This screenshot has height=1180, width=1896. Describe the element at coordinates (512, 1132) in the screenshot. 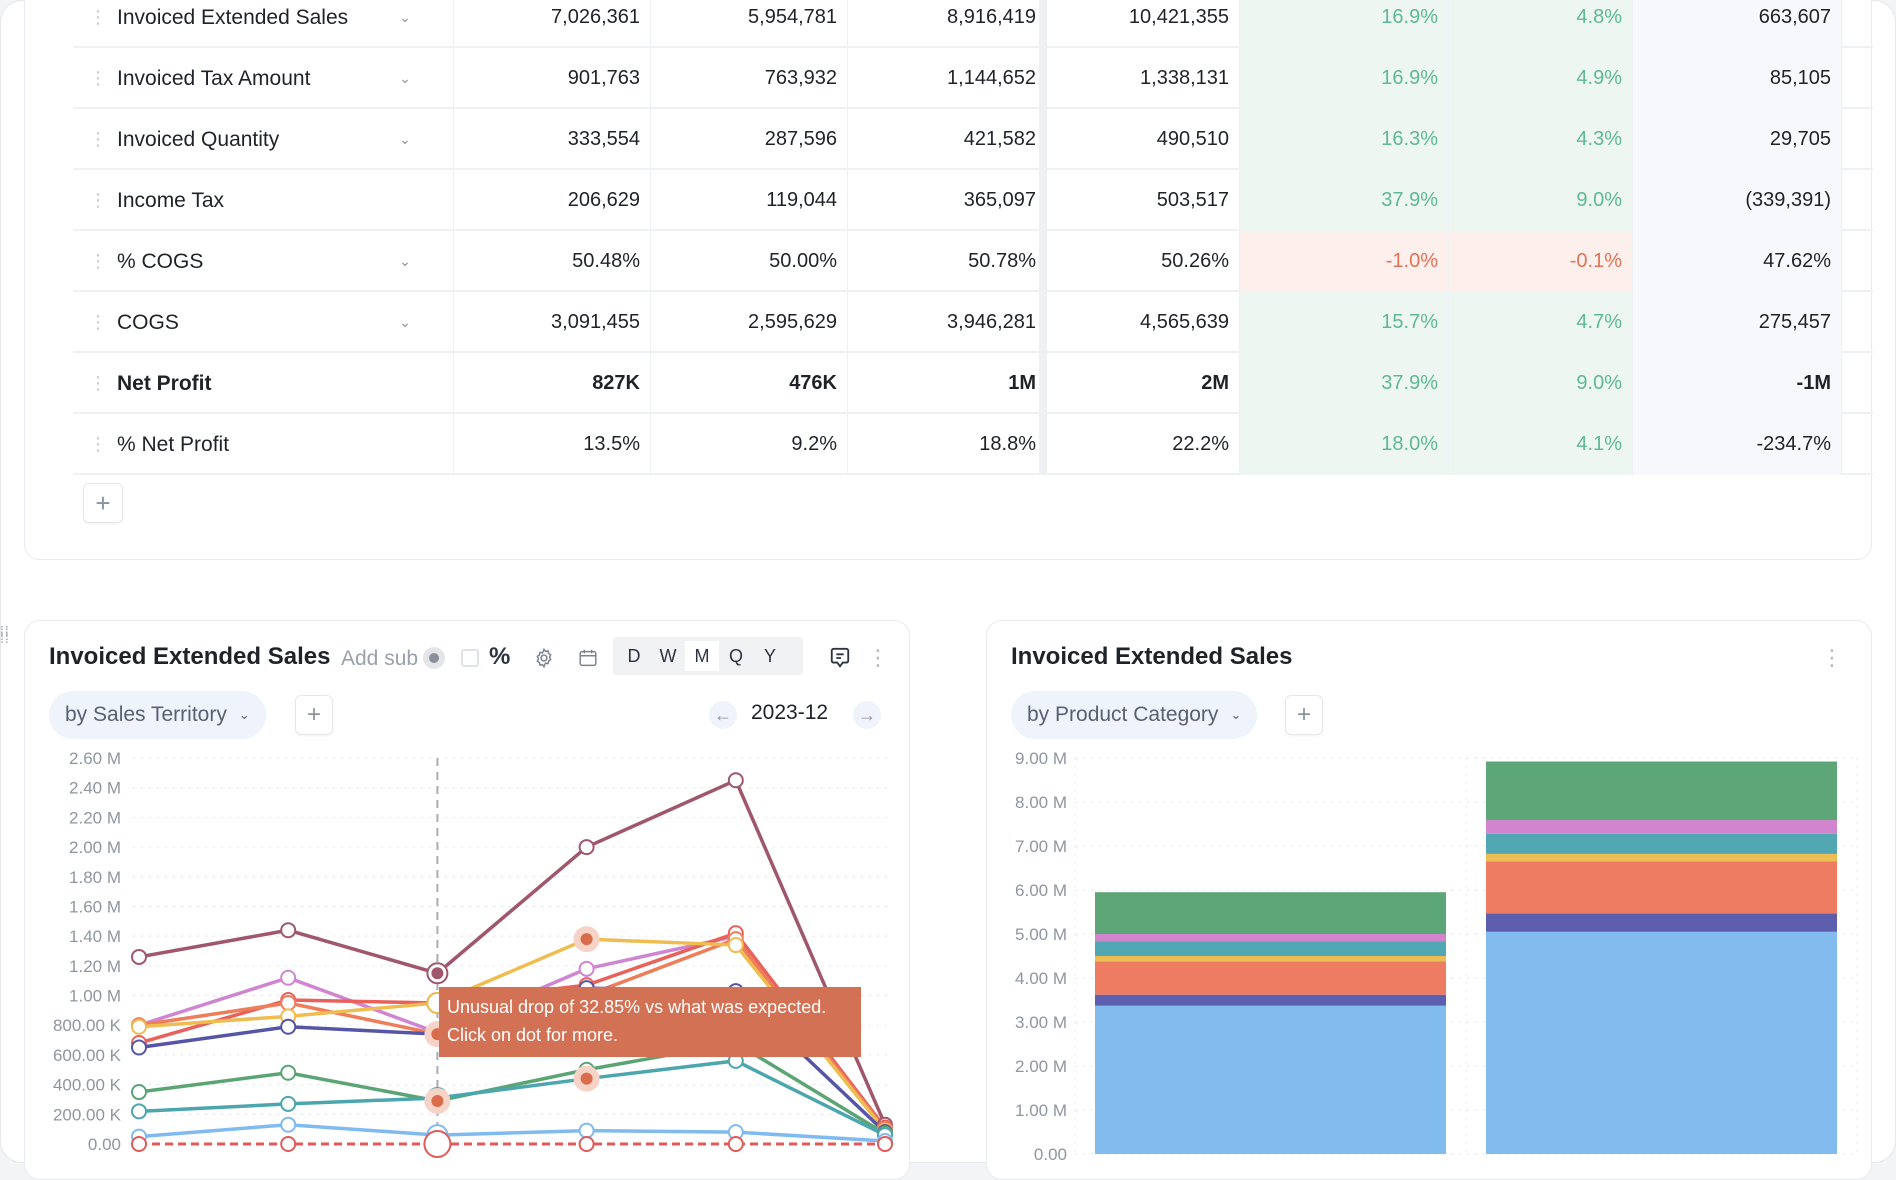

I see `series-line-light-blue` at that location.